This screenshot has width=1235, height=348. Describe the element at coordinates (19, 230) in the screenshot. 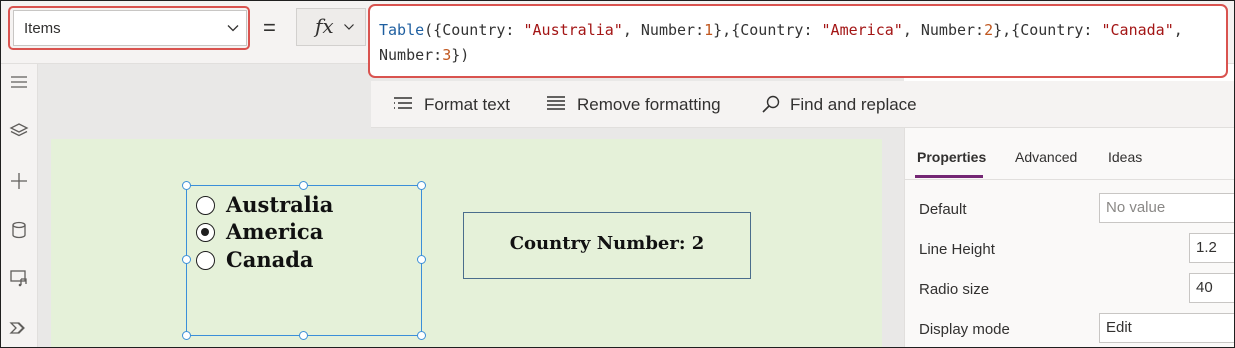

I see `data-icon` at that location.